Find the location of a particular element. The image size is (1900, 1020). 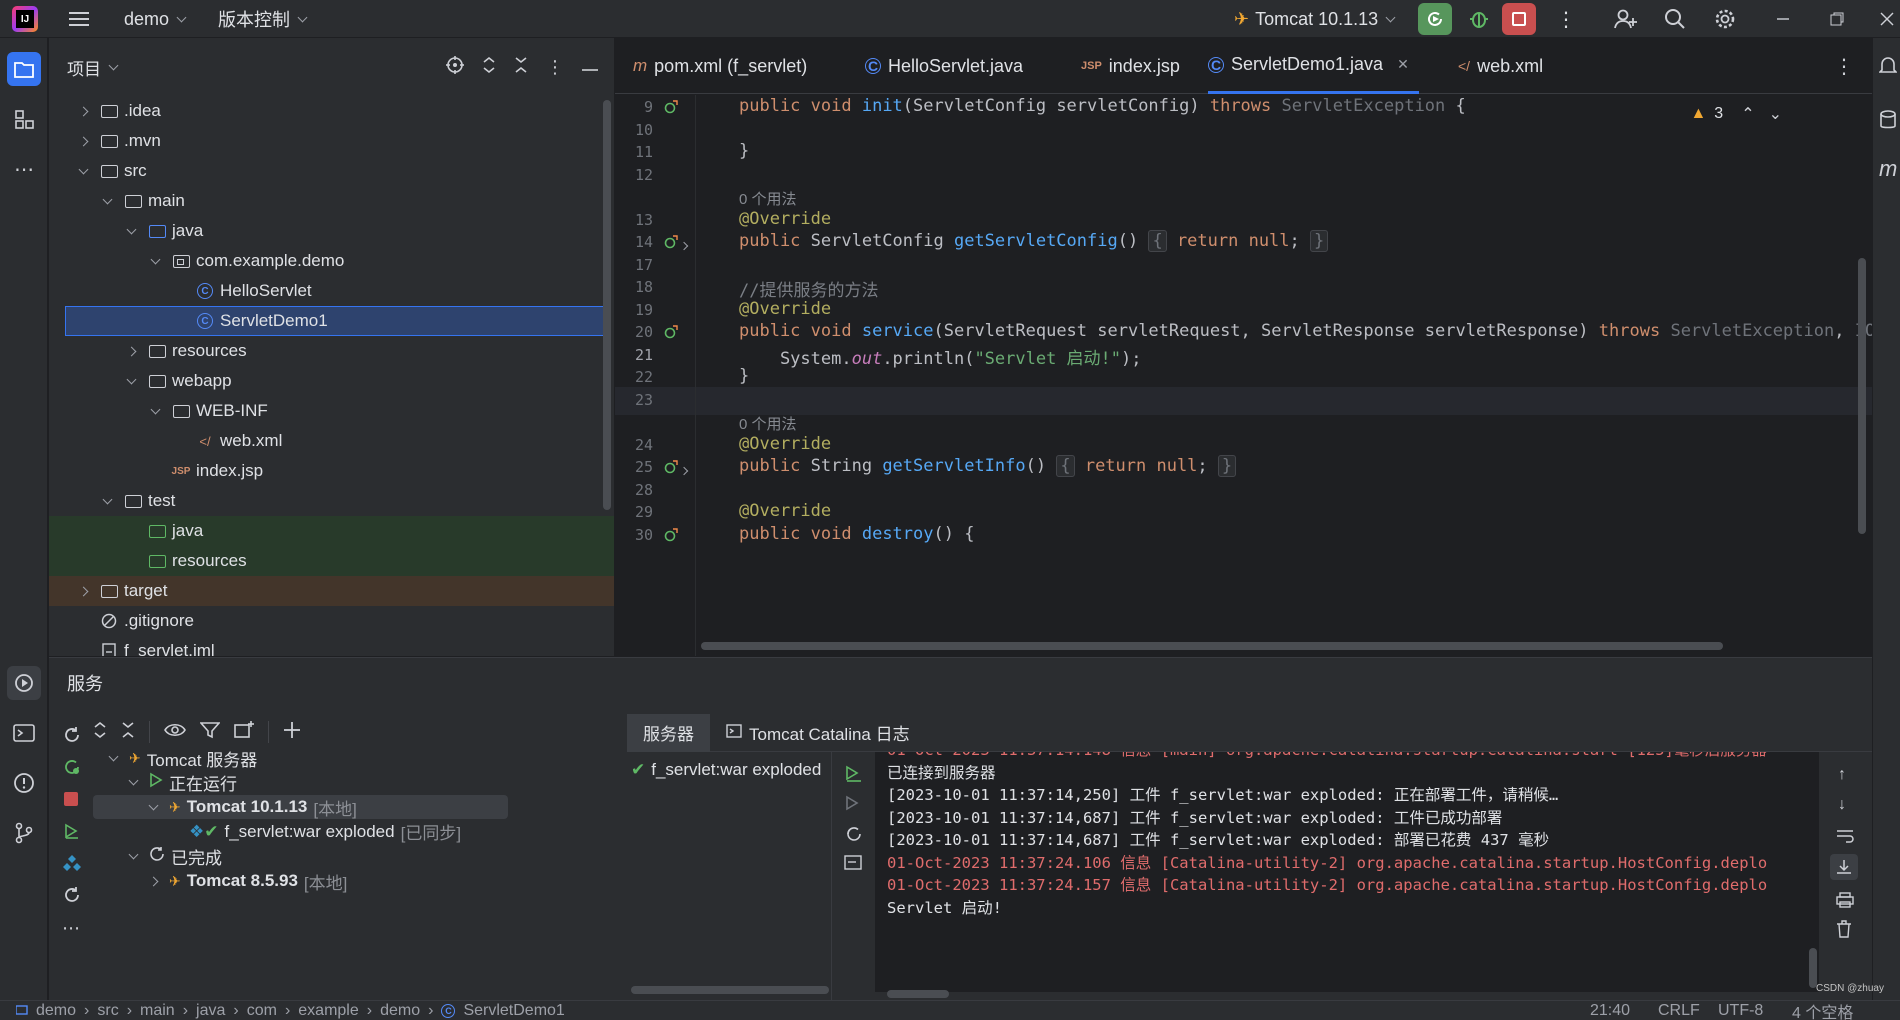

refresh-icon is located at coordinates (72, 737).